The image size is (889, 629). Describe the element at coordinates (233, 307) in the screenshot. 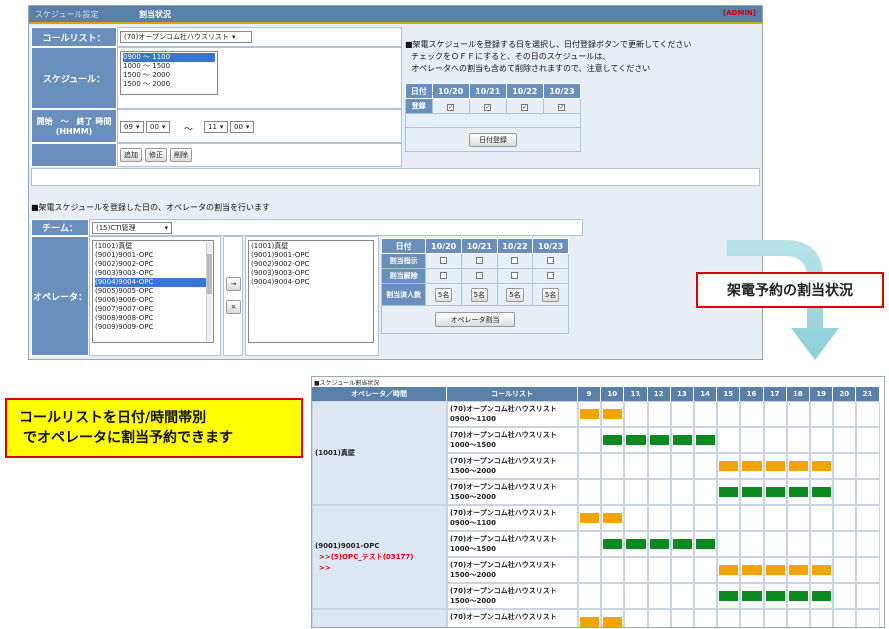

I see `remove-operator-button: ×` at that location.